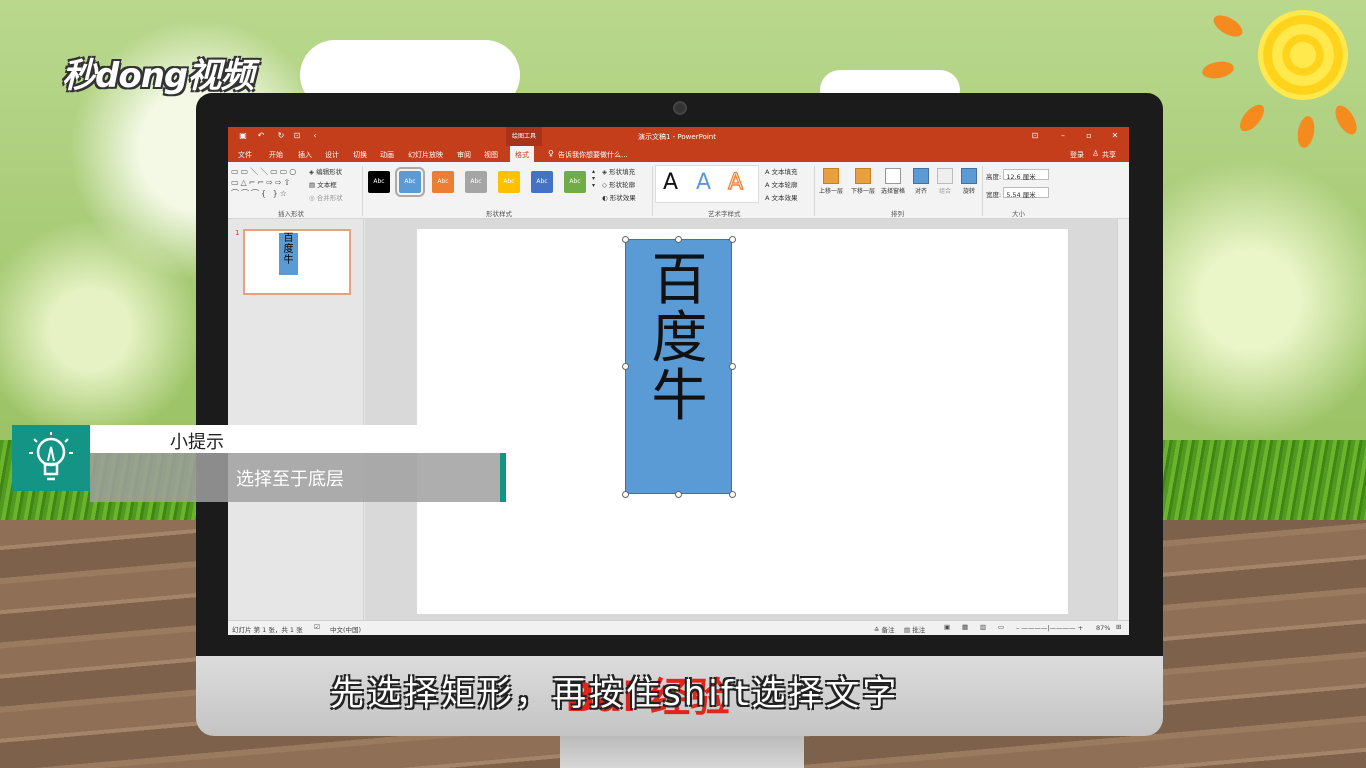 Image resolution: width=1366 pixels, height=768 pixels. I want to click on blue-rectangle-shape: 百度牛, so click(678, 366).